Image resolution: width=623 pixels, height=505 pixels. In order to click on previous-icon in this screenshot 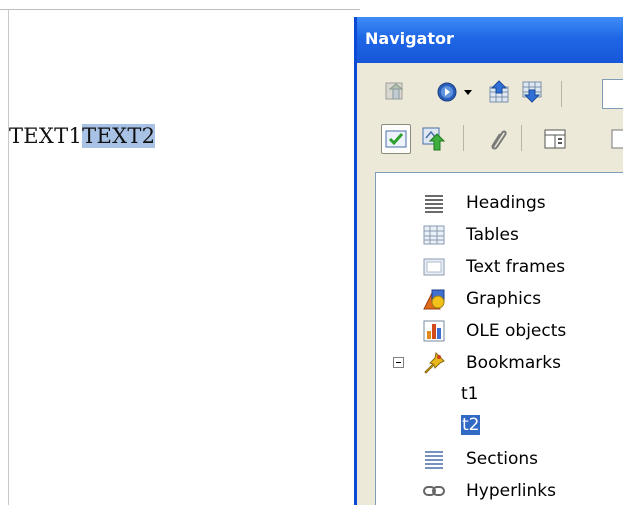, I will do `click(499, 91)`.